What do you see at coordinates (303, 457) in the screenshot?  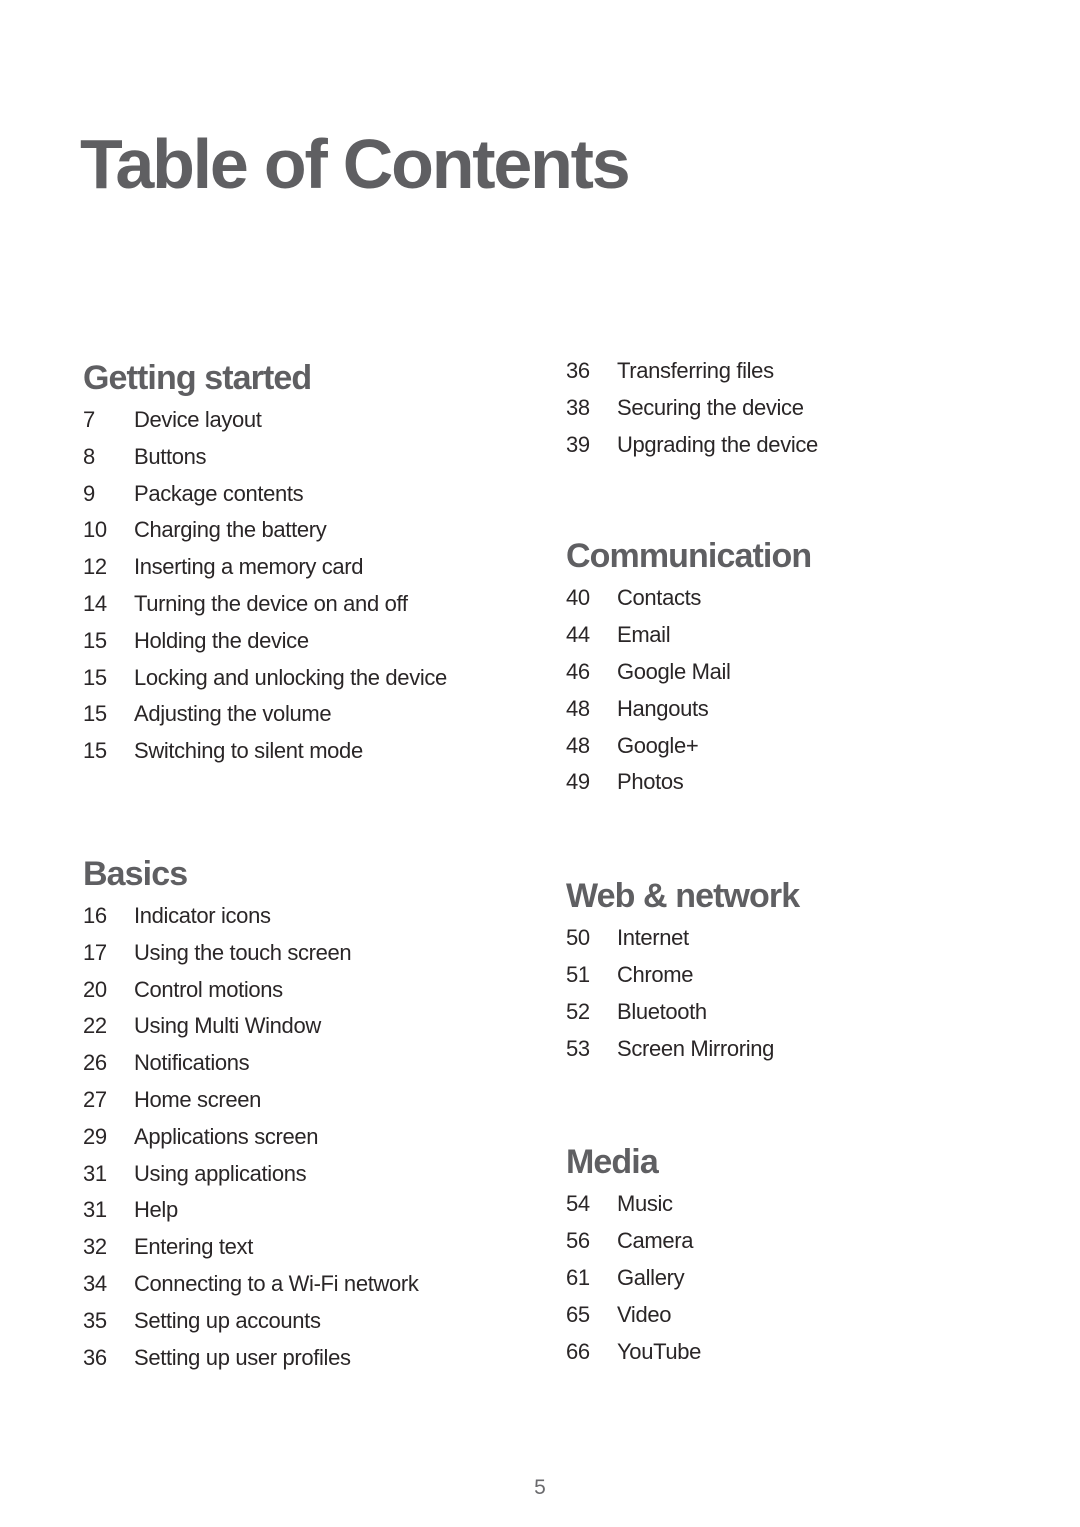 I see `toc-entry: 8 Buttons` at bounding box center [303, 457].